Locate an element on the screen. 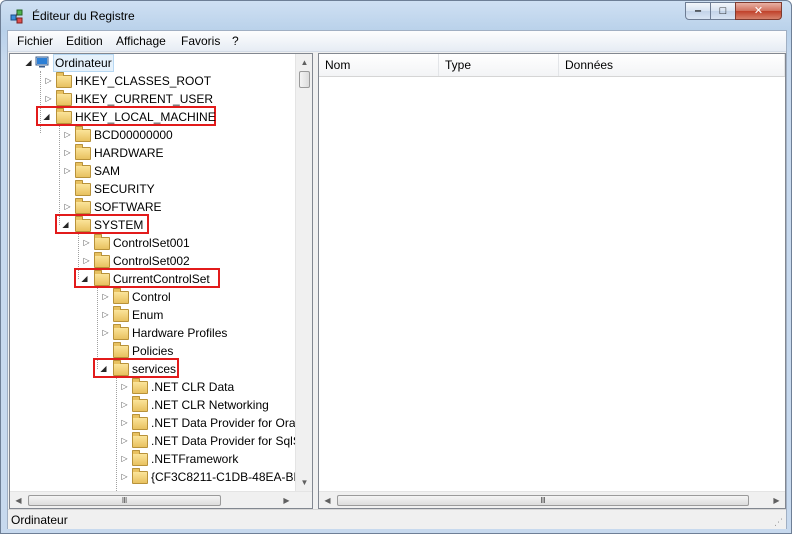  computer-icon is located at coordinates (42, 62).